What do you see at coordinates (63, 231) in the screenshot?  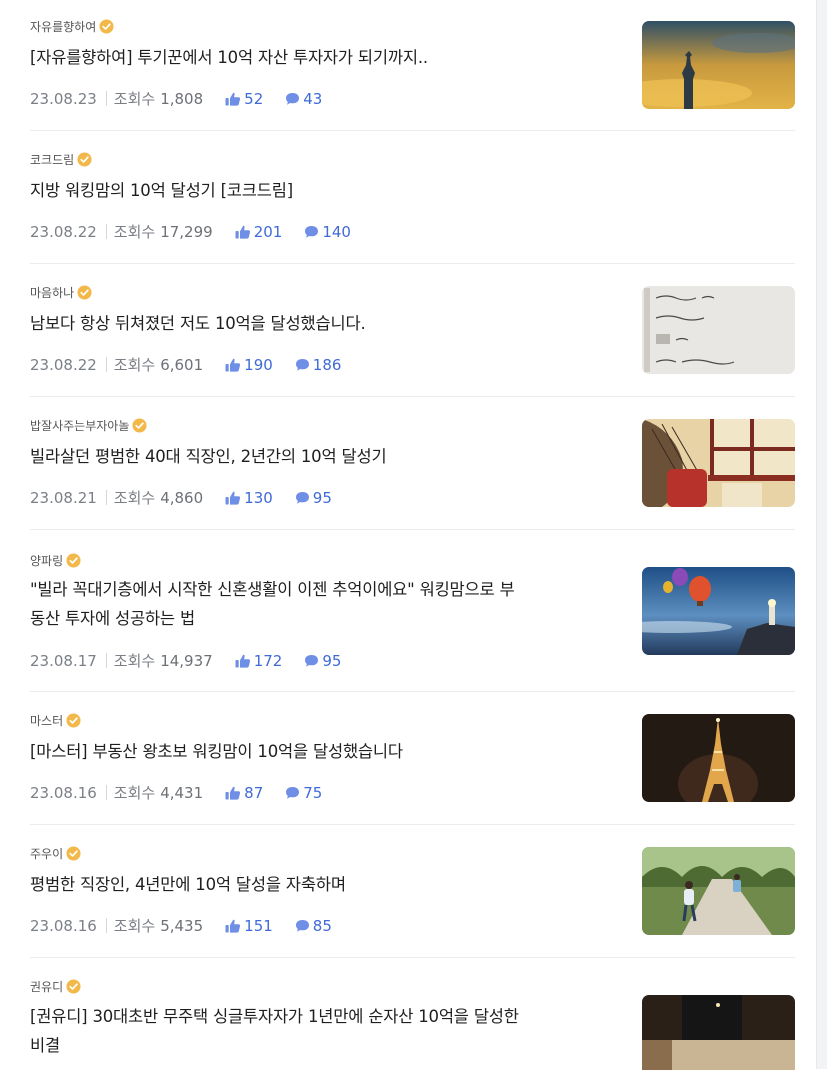 I see `post-date: 23.08.22` at bounding box center [63, 231].